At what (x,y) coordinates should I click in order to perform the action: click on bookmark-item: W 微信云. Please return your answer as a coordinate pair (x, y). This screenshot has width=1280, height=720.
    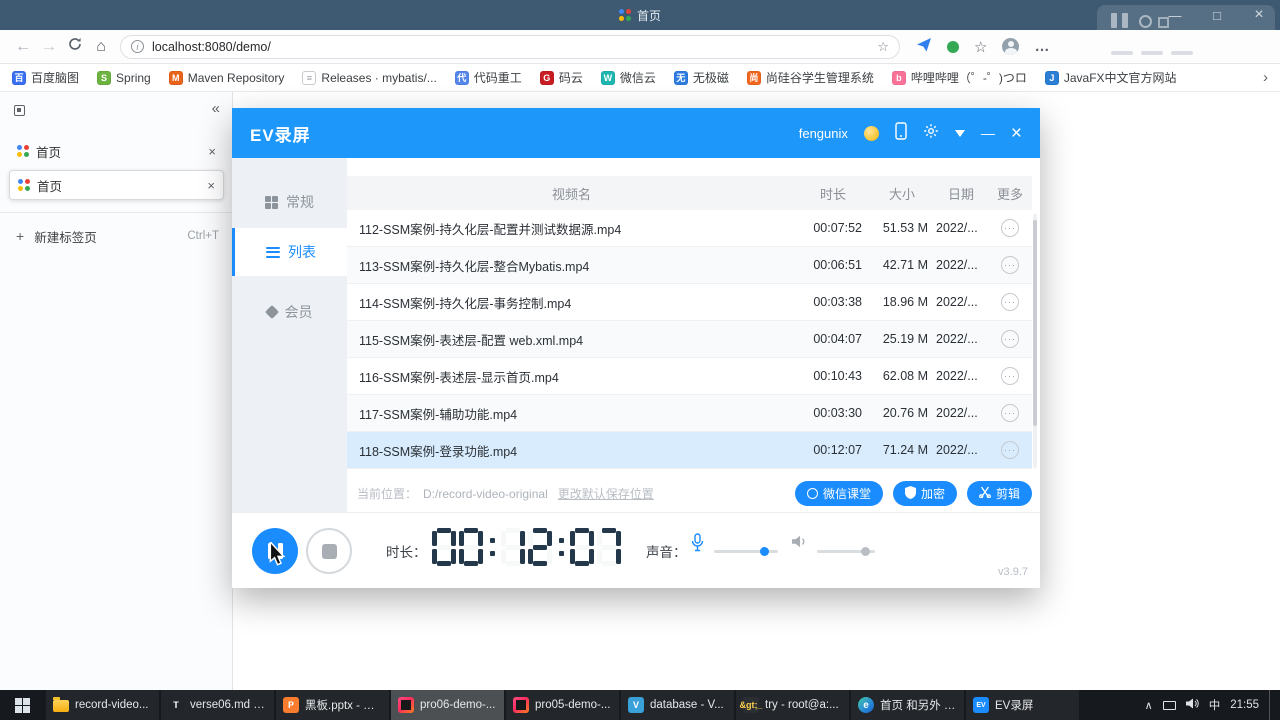
    Looking at the image, I should click on (628, 77).